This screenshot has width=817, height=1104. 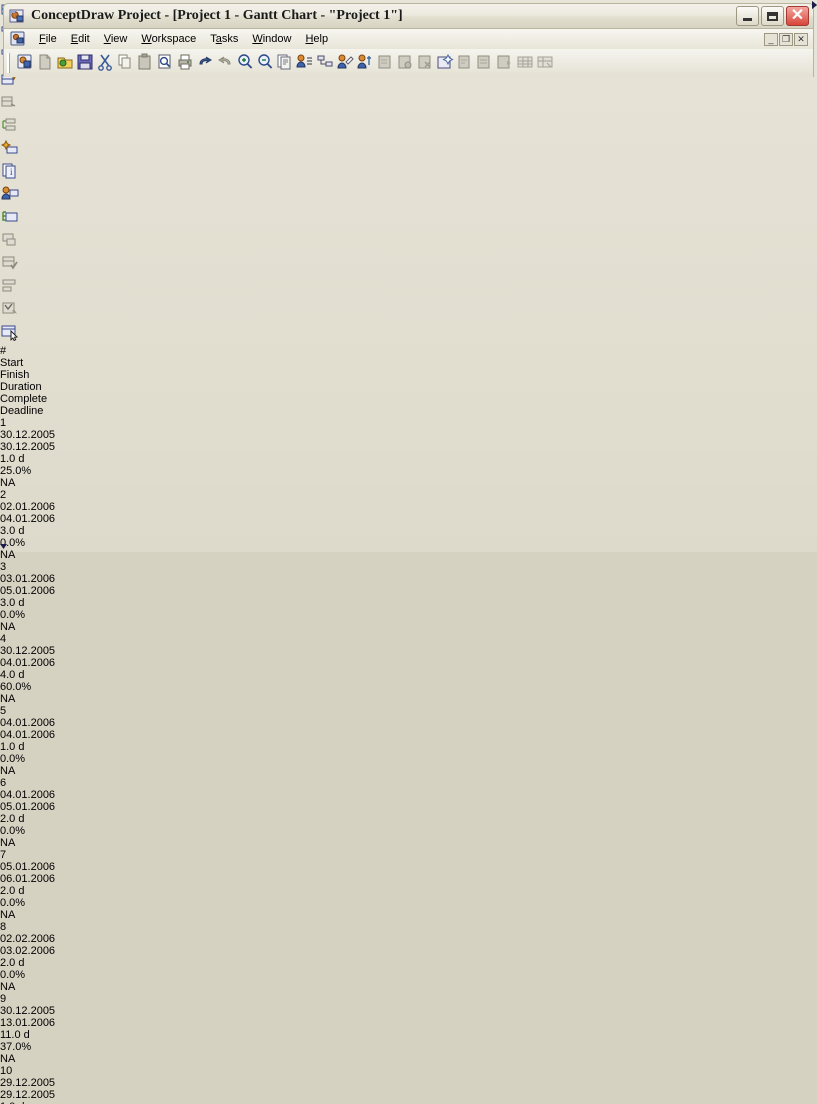 What do you see at coordinates (408, 287) in the screenshot?
I see `sort-task-icon` at bounding box center [408, 287].